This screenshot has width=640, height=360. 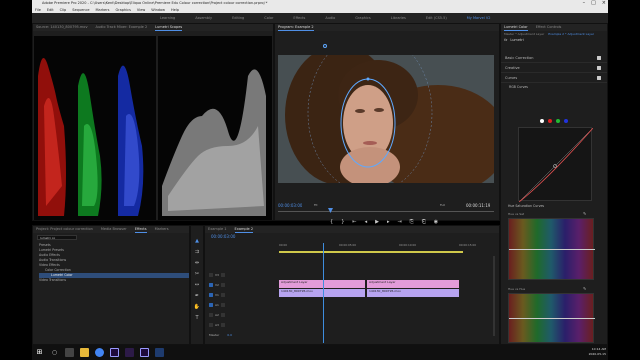 What do you see at coordinates (99, 352) in the screenshot?
I see `chrome-icon` at bounding box center [99, 352].